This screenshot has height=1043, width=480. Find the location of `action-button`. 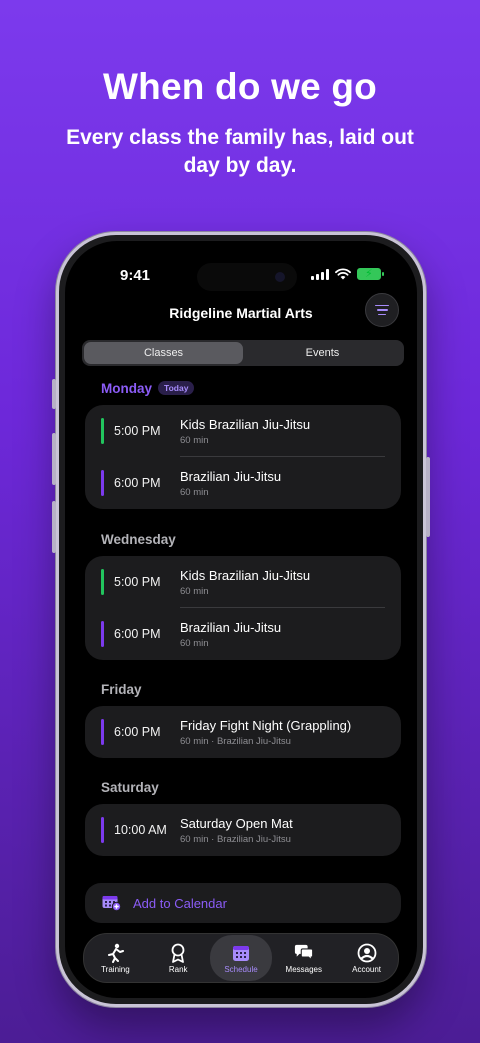

action-button is located at coordinates (54, 394).